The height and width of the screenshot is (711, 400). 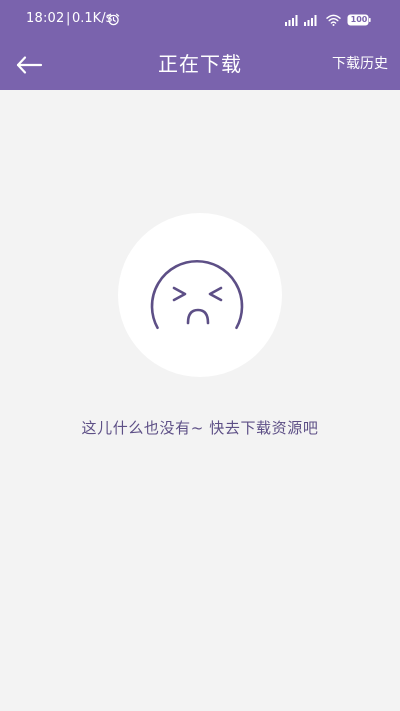 I want to click on header: 18:02 | 0.1K/s 100 正在下载 下载历史, so click(x=200, y=45).